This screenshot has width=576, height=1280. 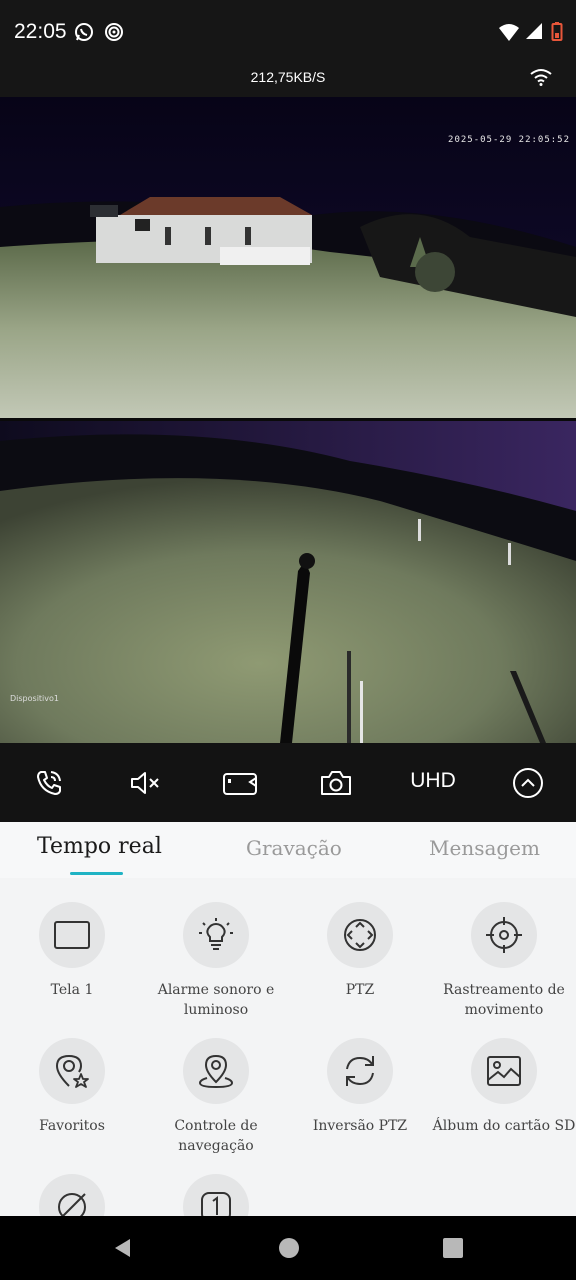 I want to click on recent-apps-icon, so click(x=453, y=1248).